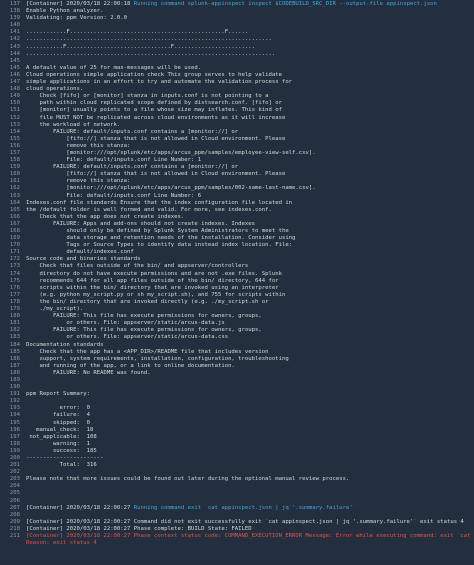 This screenshot has width=474, height=565. Describe the element at coordinates (14, 209) in the screenshot. I see `line-number: 165` at that location.